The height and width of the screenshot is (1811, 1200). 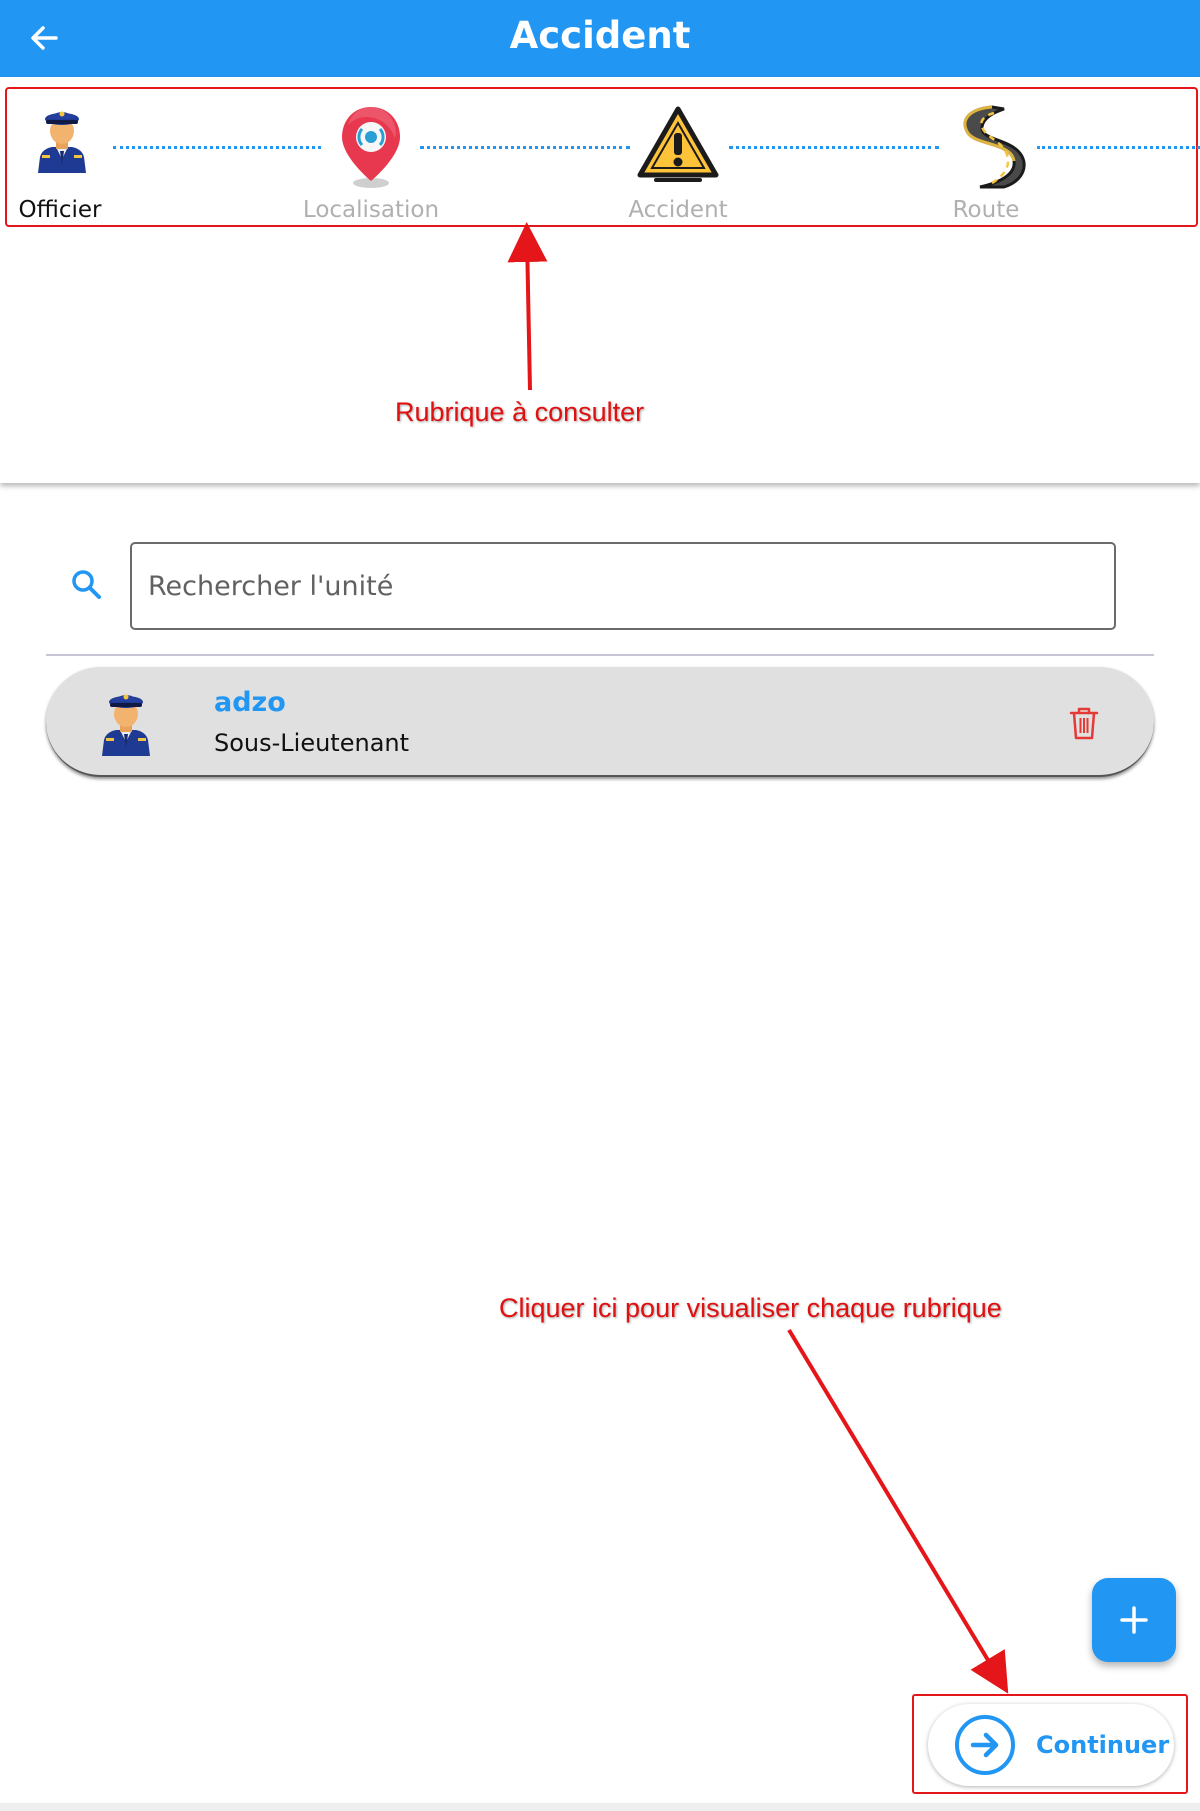 What do you see at coordinates (898, 1511) in the screenshot?
I see `arrow-to-continue` at bounding box center [898, 1511].